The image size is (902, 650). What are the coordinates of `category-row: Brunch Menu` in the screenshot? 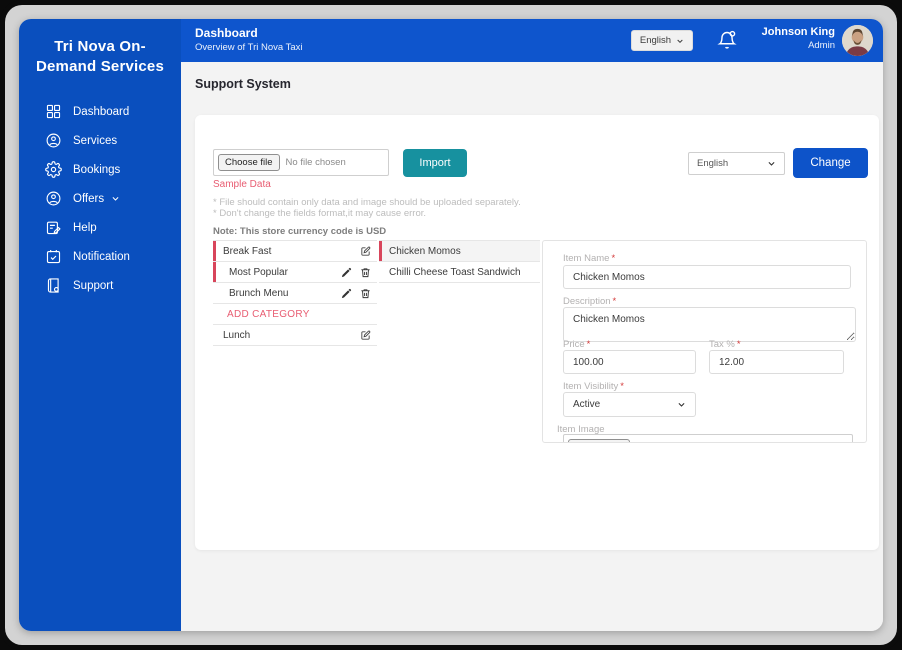 It's located at (295, 293).